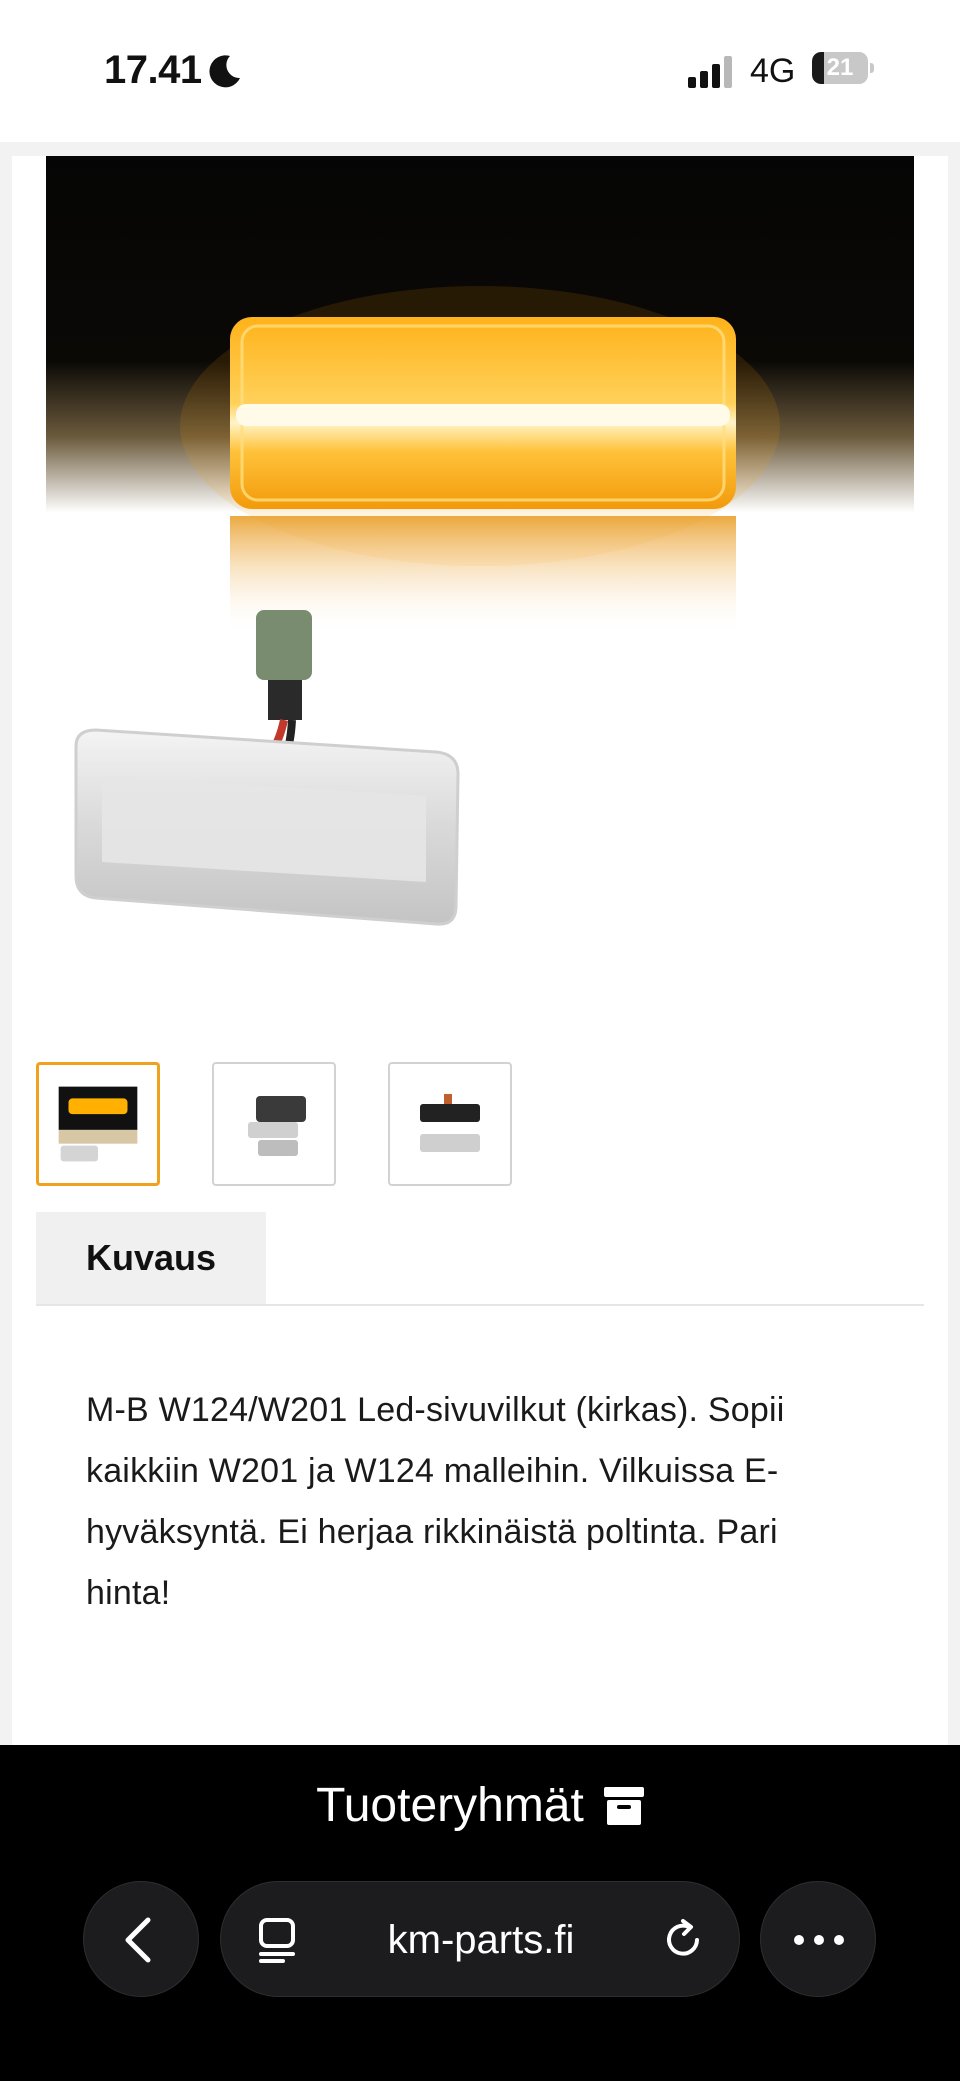 The height and width of the screenshot is (2081, 960). I want to click on categories-label: Tuoteryhmät, so click(450, 1806).